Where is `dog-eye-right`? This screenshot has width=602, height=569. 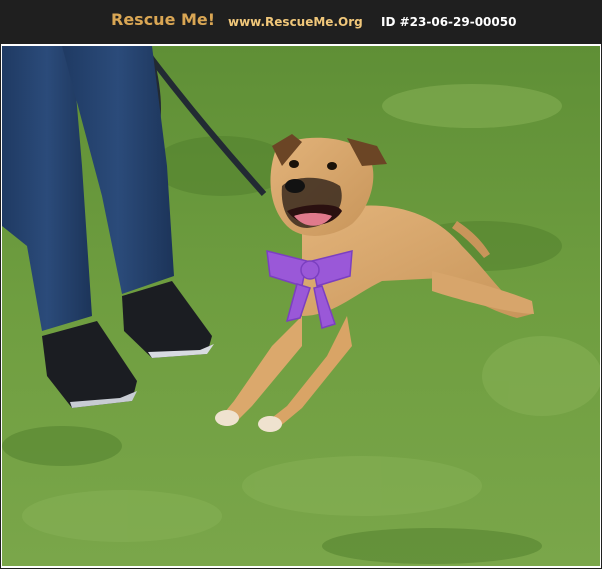
dog-eye-right is located at coordinates (332, 166).